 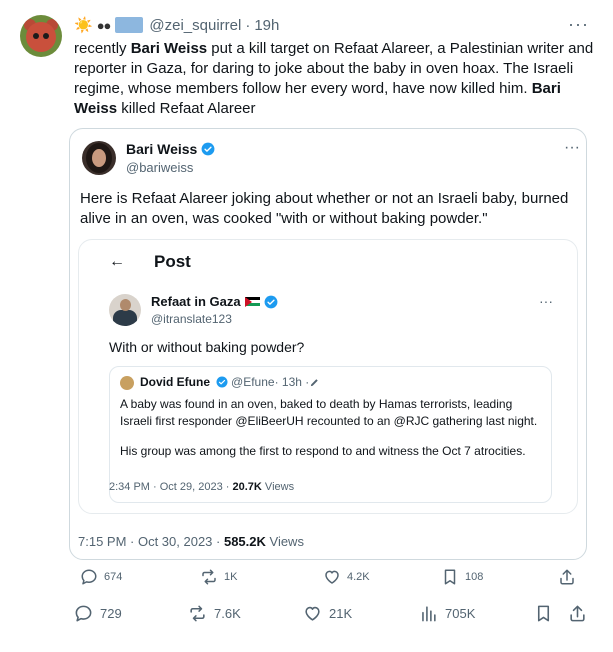 What do you see at coordinates (113, 577) in the screenshot?
I see `reply-count: 674` at bounding box center [113, 577].